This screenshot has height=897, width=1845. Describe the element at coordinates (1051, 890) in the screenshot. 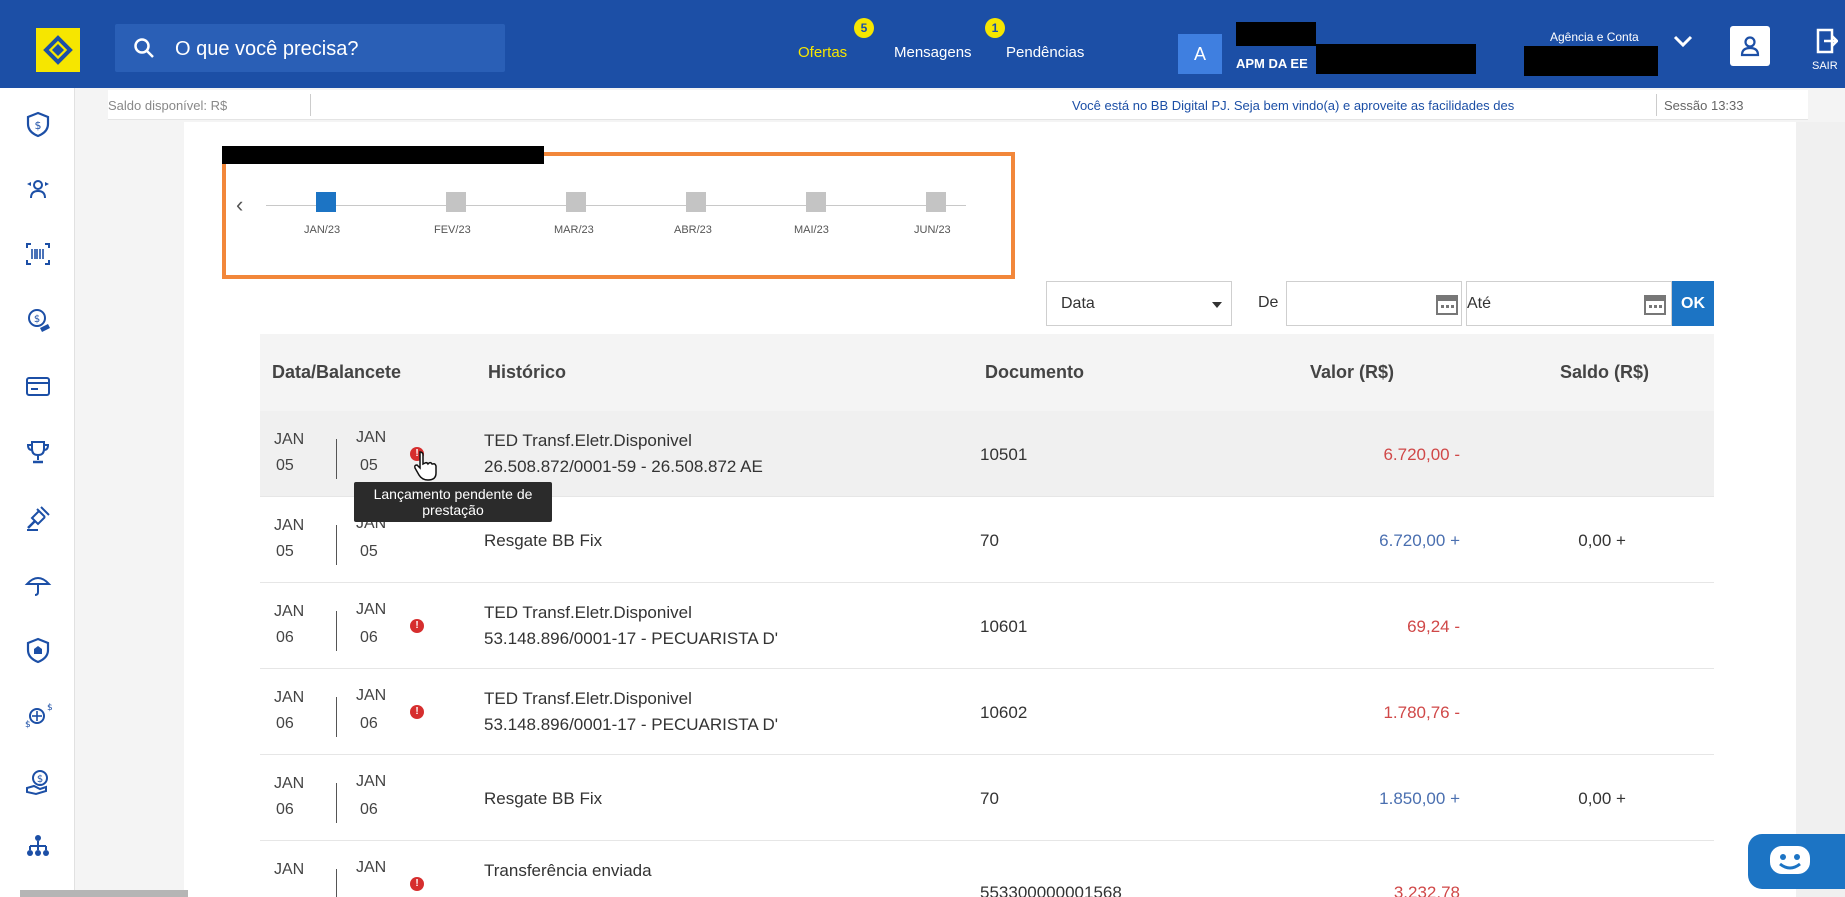

I see `documento: 553300000001568` at that location.